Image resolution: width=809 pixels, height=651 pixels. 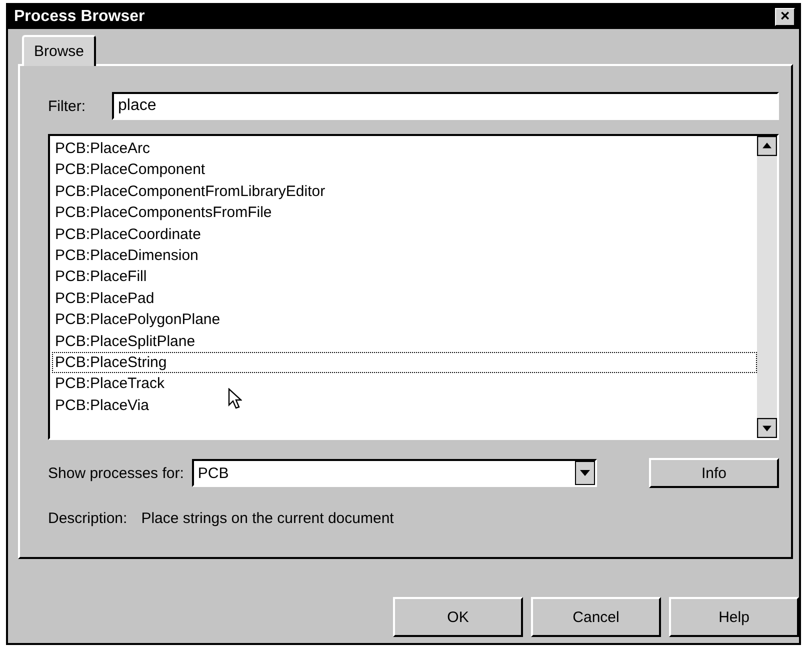 I want to click on filter-label: Filter:, so click(x=67, y=106).